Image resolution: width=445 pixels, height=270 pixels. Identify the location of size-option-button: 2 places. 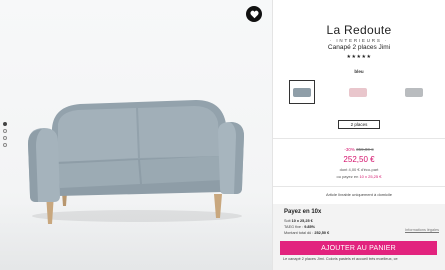
(359, 124).